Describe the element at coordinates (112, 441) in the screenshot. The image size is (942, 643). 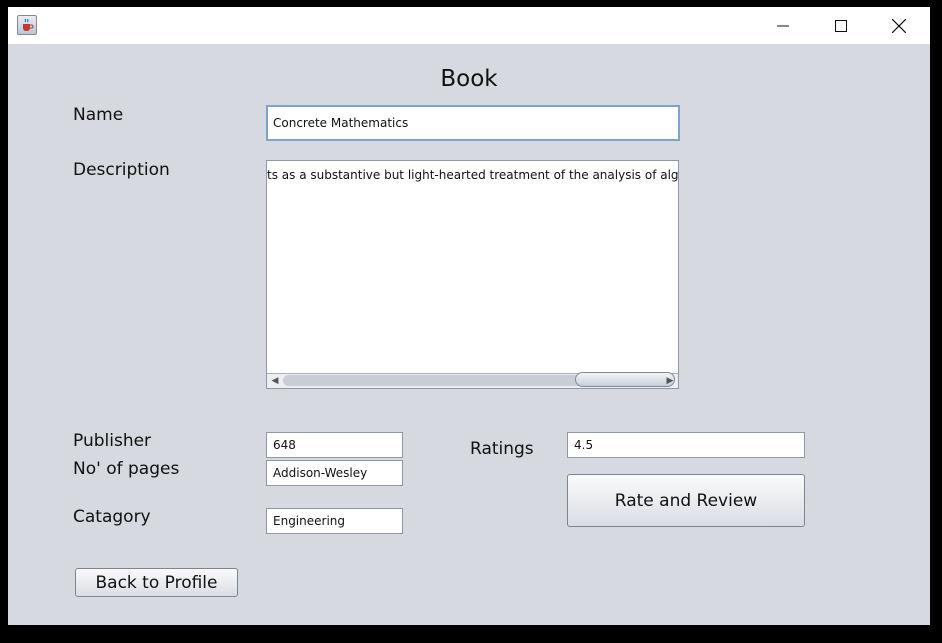
I see `publisher-label: Publisher` at that location.